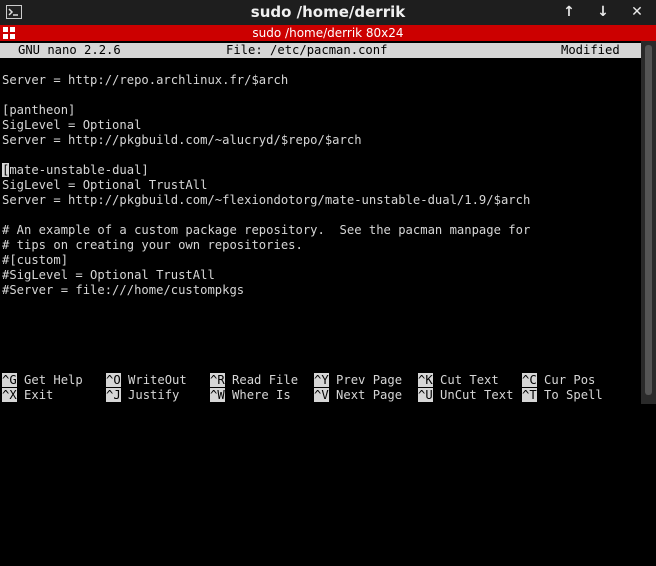 The image size is (656, 566). What do you see at coordinates (39, 110) in the screenshot?
I see `editor-line: [pantheon]` at bounding box center [39, 110].